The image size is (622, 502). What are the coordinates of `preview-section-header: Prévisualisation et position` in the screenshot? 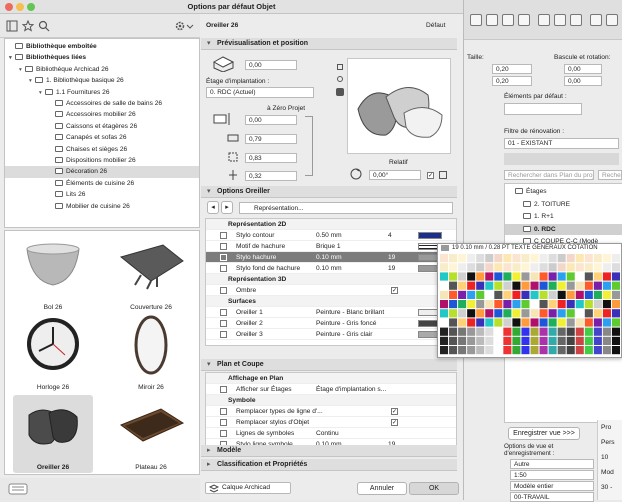 It's located at (329, 44).